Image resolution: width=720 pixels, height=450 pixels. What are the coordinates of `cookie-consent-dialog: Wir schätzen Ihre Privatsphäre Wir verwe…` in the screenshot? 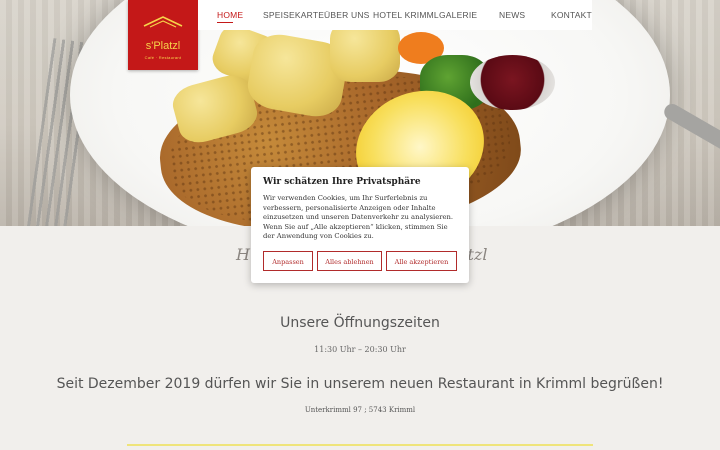 It's located at (360, 225).